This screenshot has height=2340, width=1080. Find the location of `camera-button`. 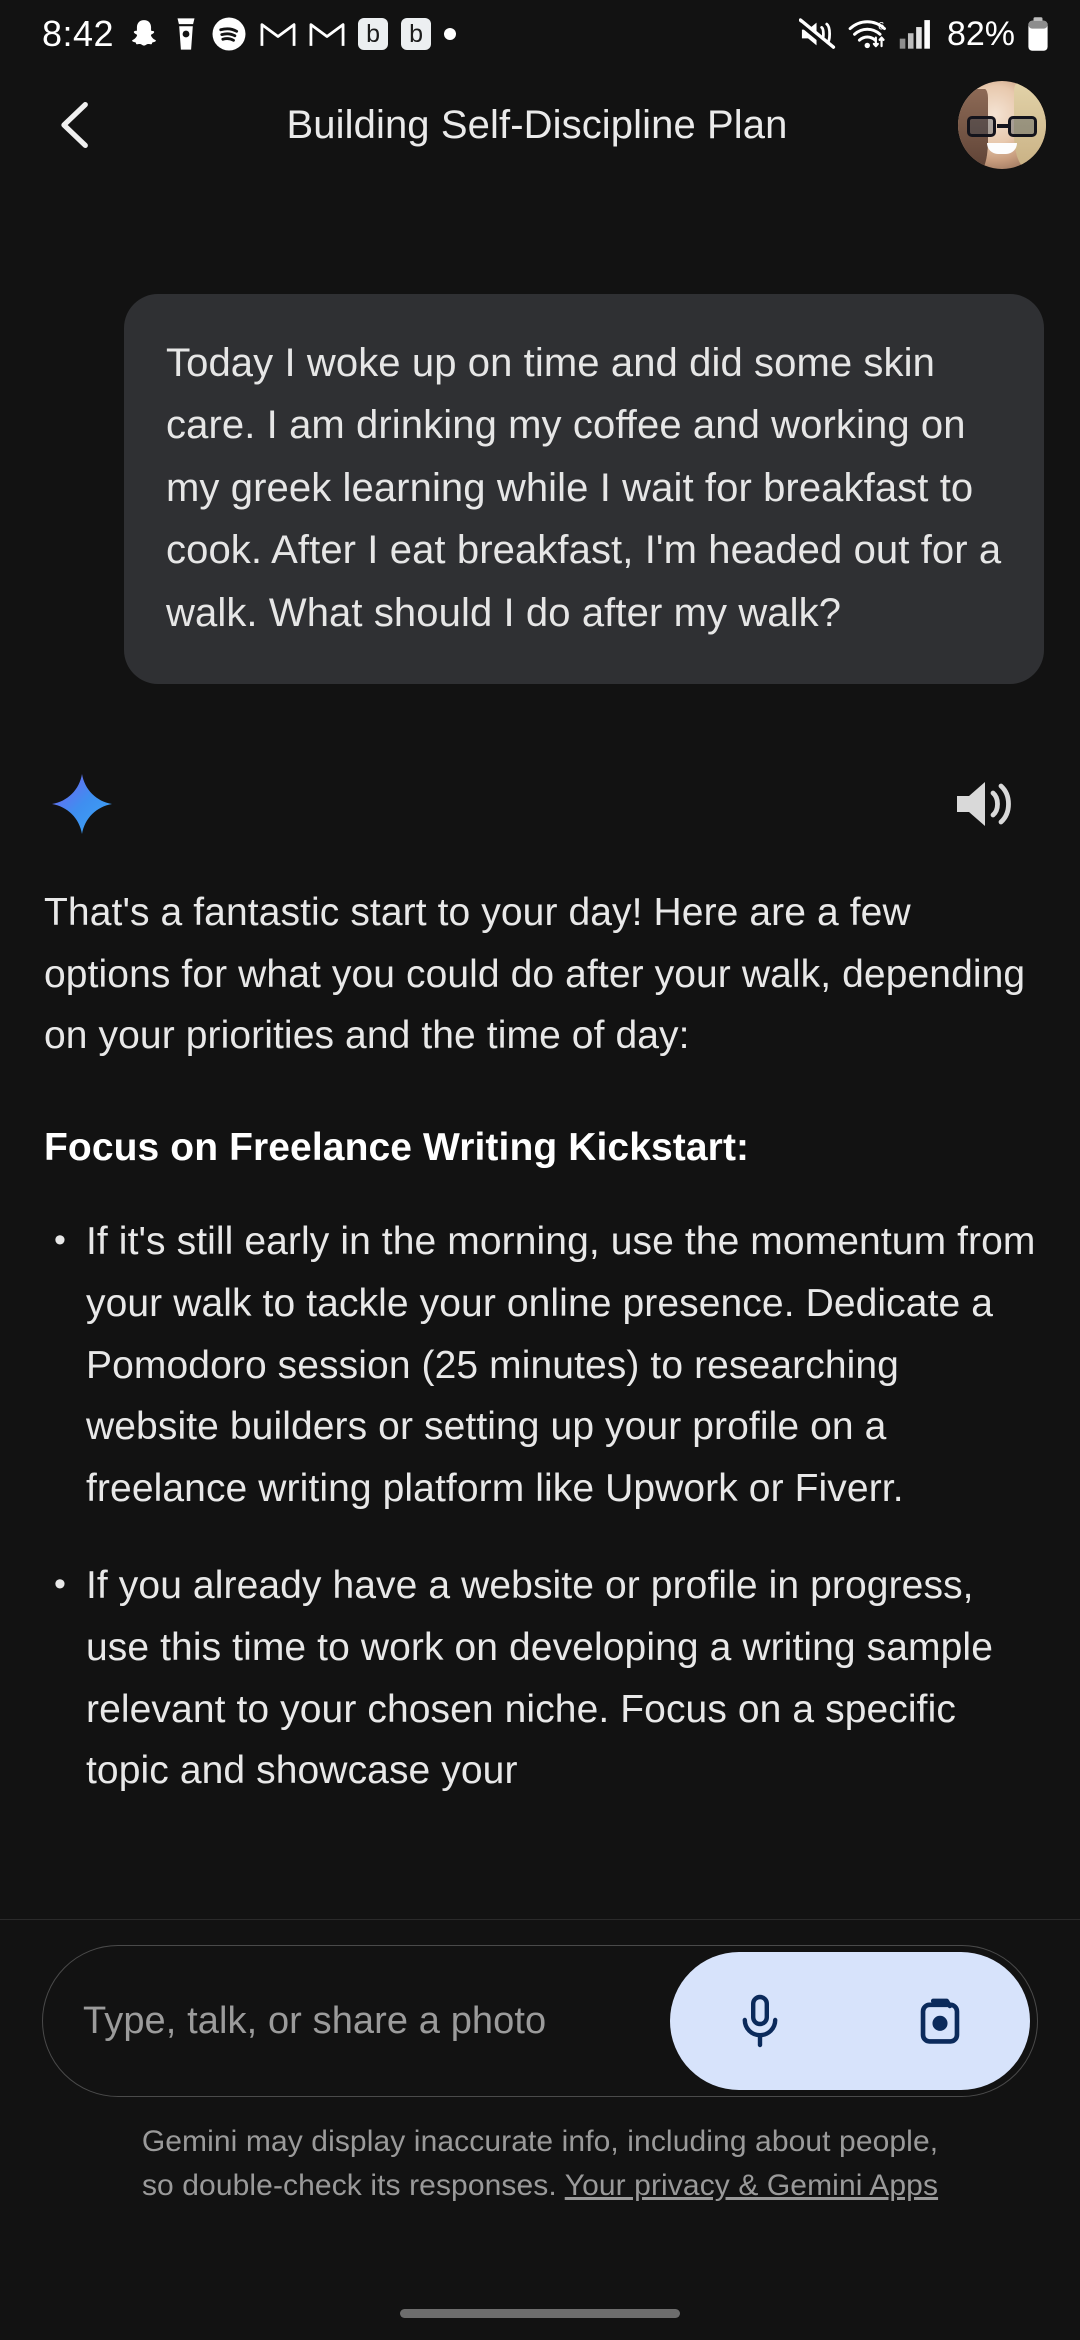

camera-button is located at coordinates (940, 2021).